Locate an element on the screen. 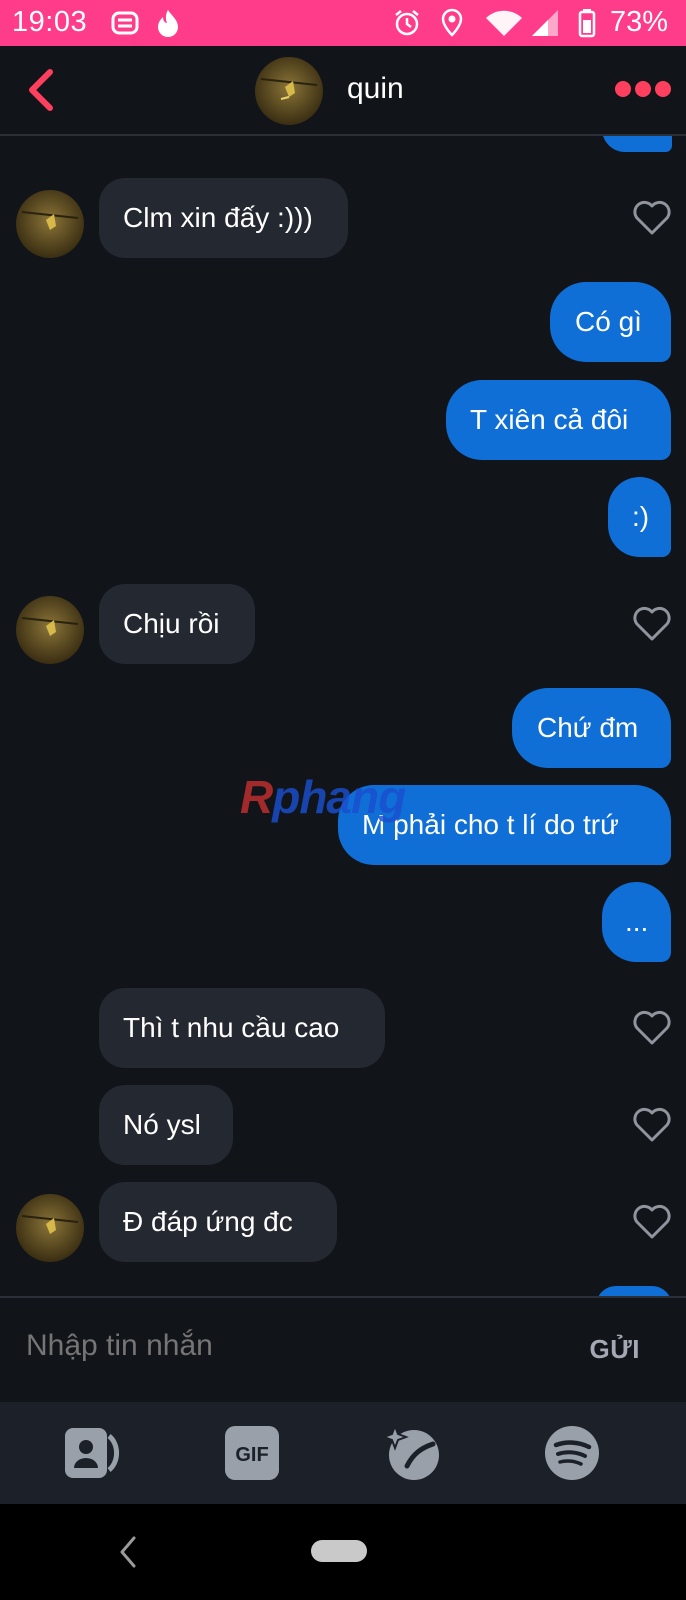  contact-avatar is located at coordinates (289, 91).